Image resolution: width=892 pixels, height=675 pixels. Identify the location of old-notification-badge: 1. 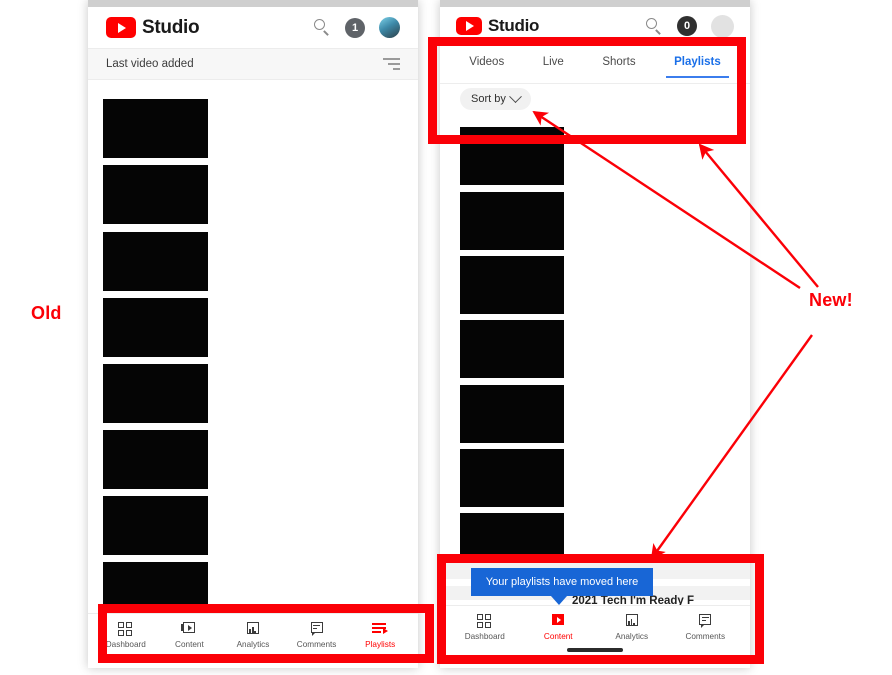
(355, 27).